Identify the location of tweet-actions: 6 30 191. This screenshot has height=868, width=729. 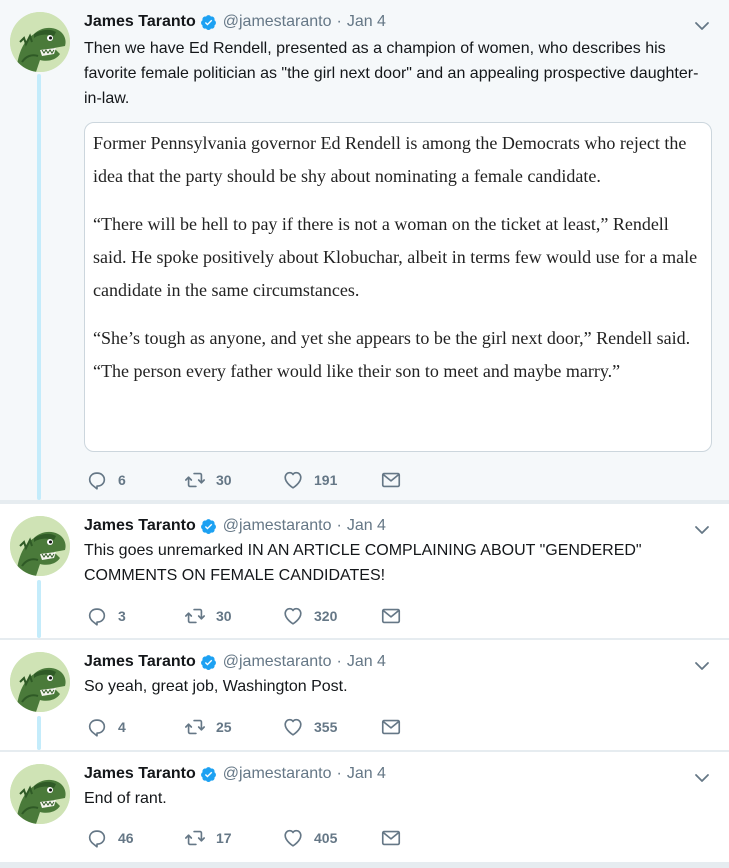
(282, 480).